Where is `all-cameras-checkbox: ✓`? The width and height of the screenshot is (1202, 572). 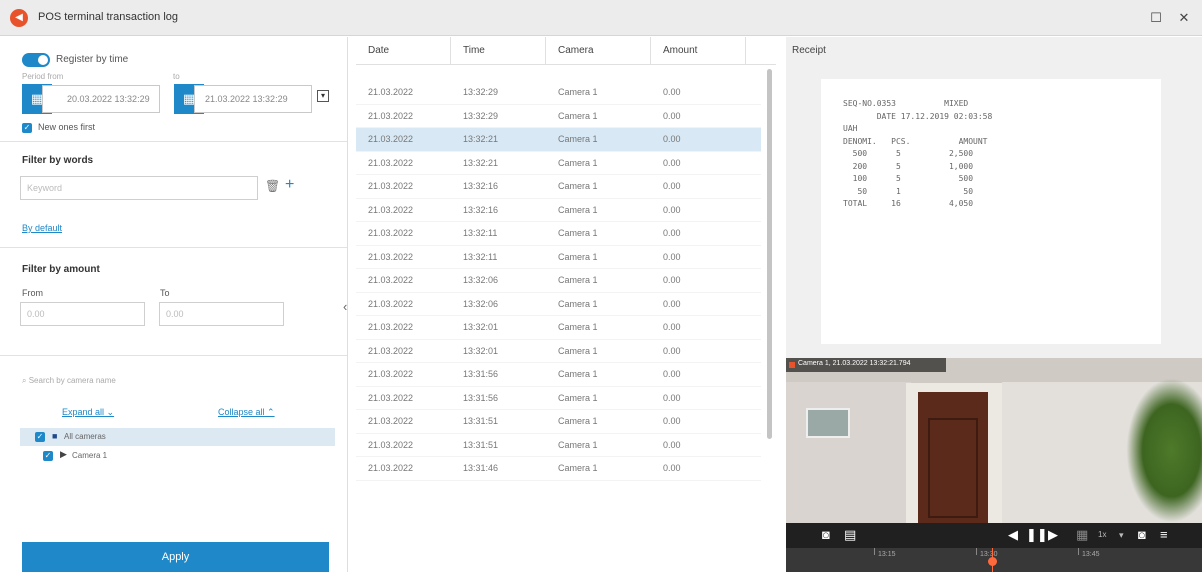 all-cameras-checkbox: ✓ is located at coordinates (40, 437).